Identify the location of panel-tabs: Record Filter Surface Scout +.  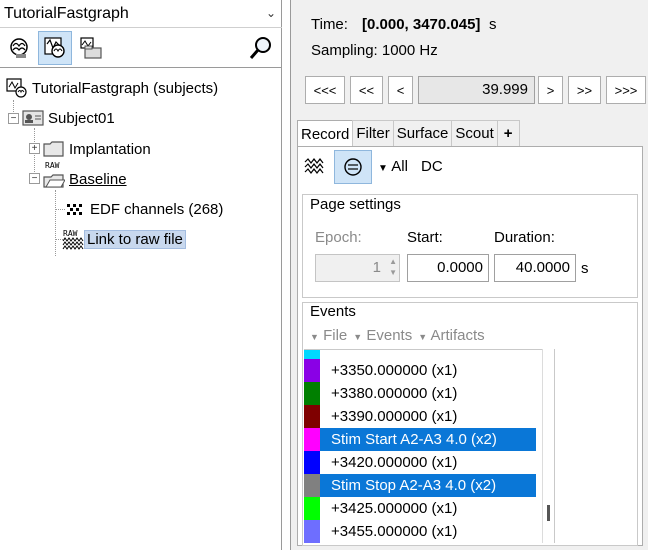
(408, 133).